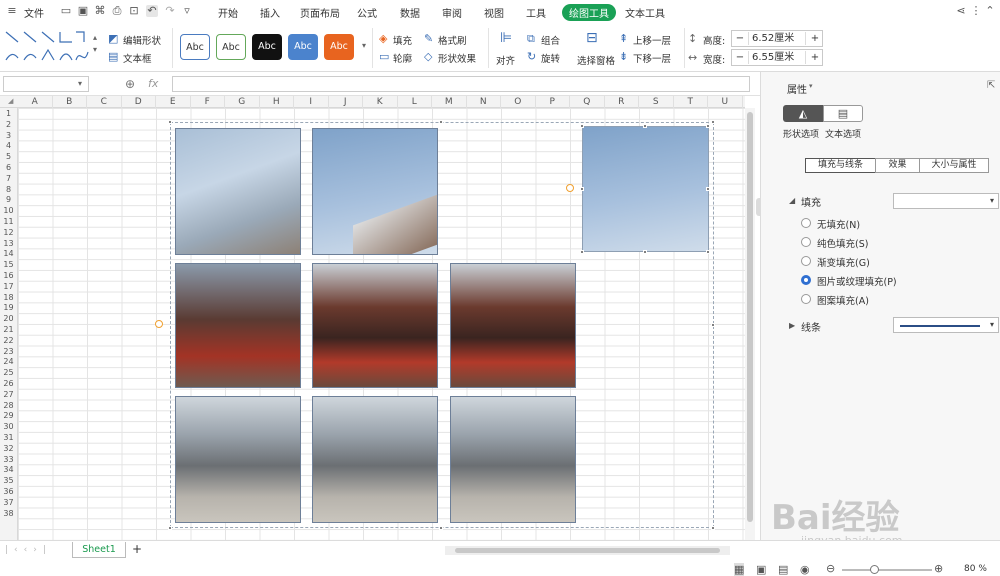  Describe the element at coordinates (739, 569) in the screenshot. I see `normal-view-icon: ▦` at that location.